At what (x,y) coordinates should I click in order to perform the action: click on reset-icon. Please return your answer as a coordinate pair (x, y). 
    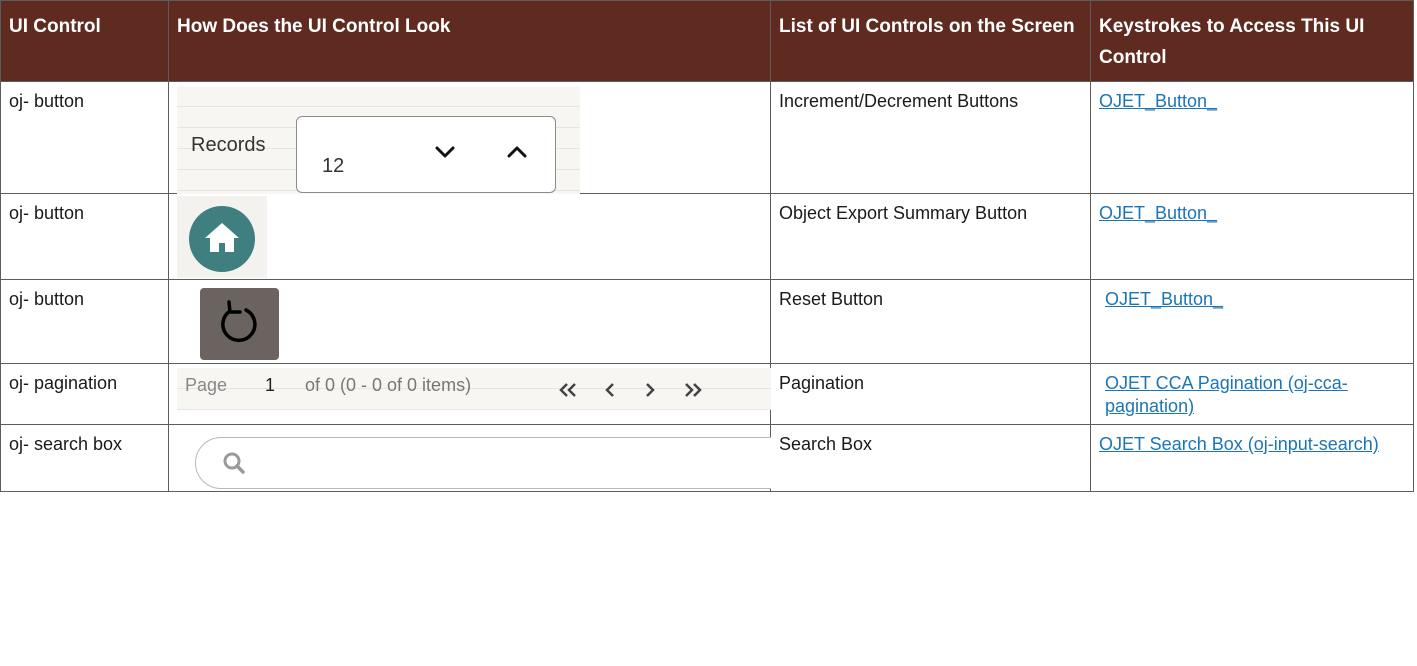
    Looking at the image, I should click on (239, 321).